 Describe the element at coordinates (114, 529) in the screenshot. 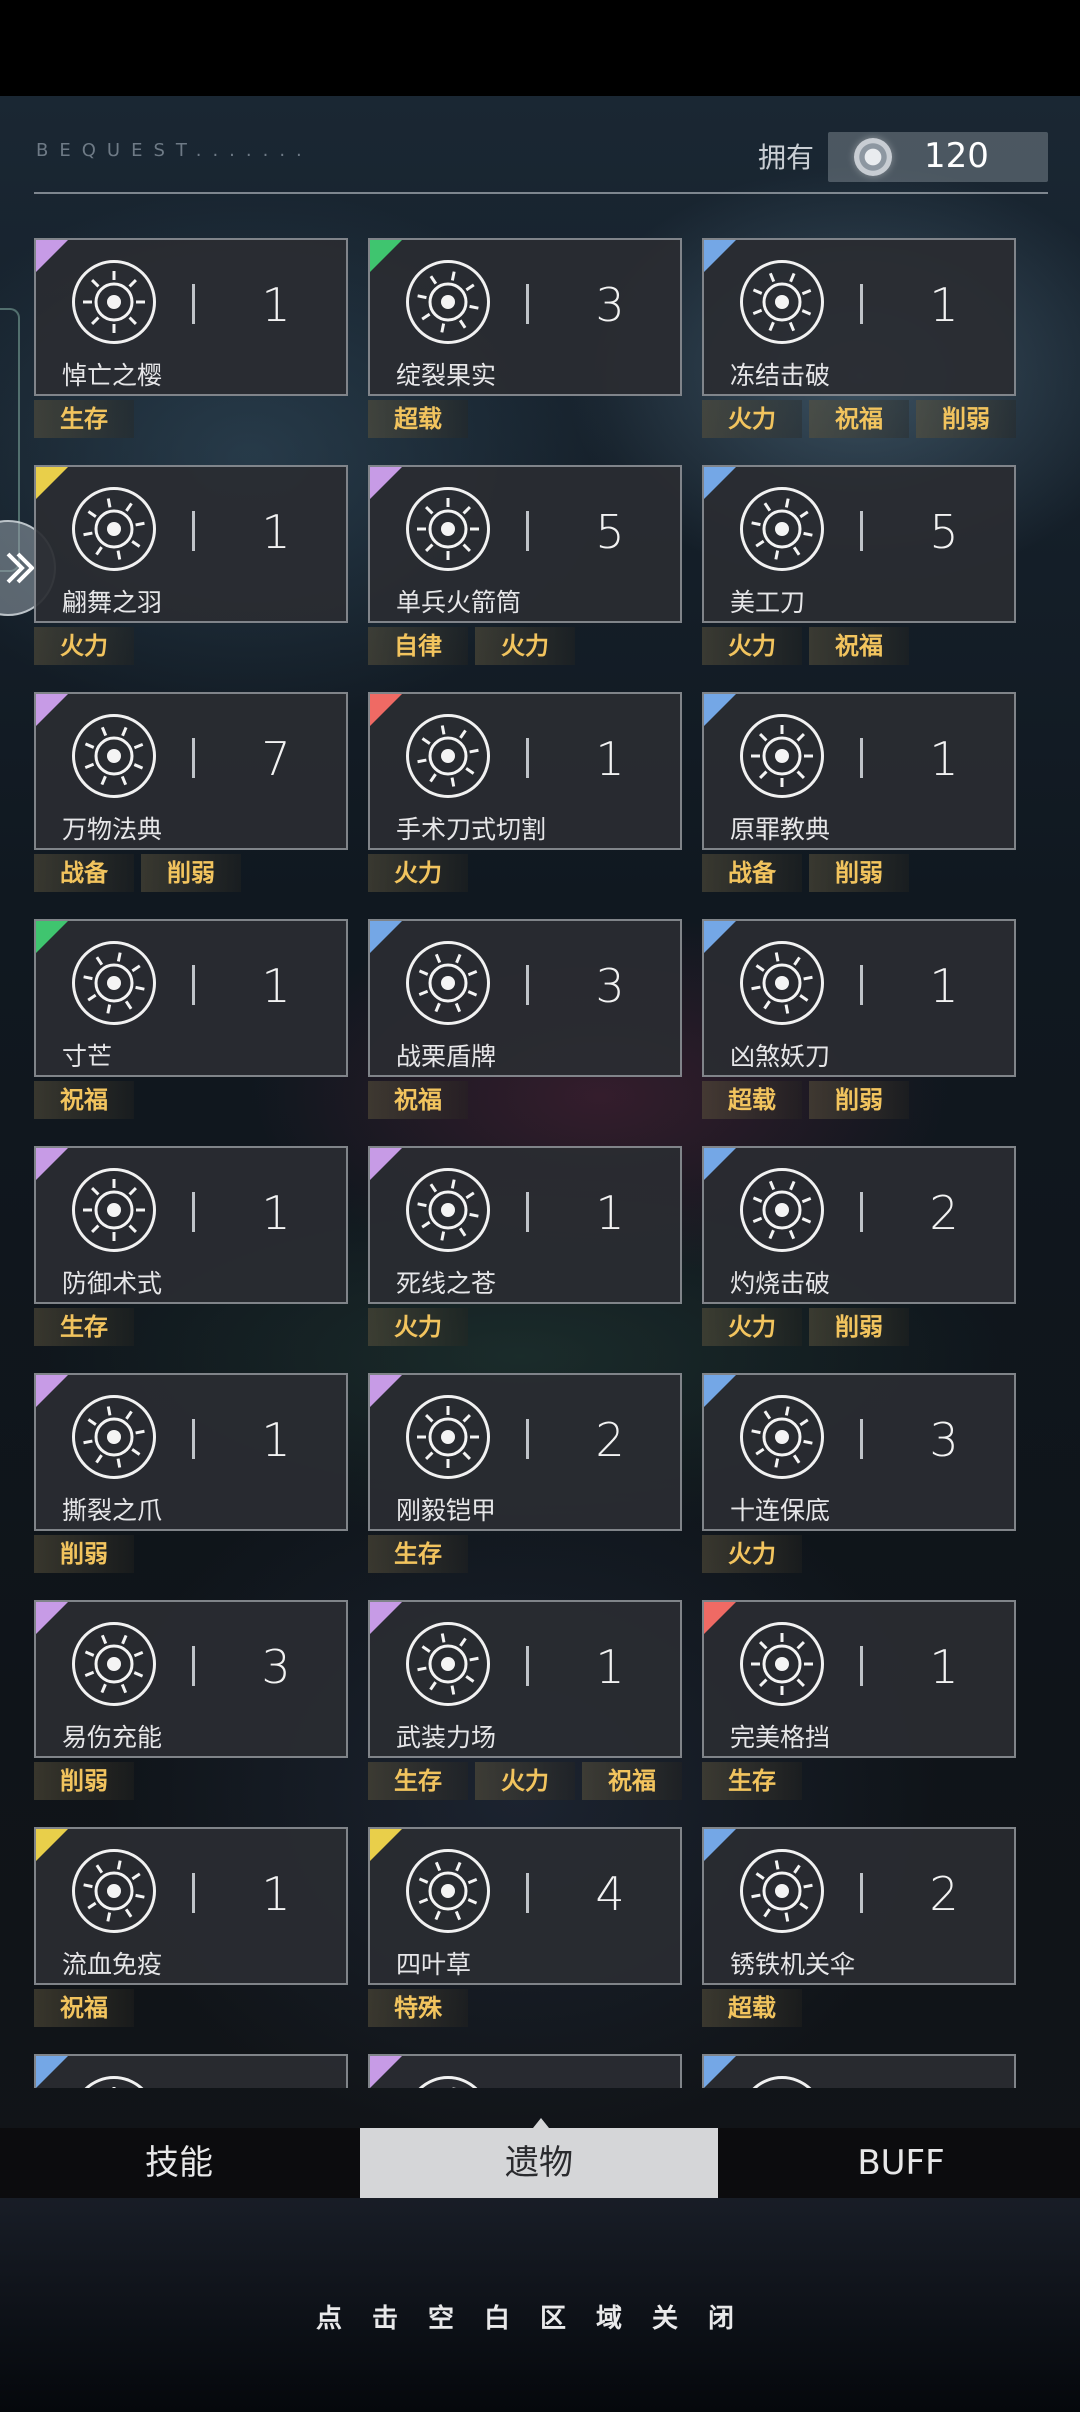

I see `feather-icon` at that location.